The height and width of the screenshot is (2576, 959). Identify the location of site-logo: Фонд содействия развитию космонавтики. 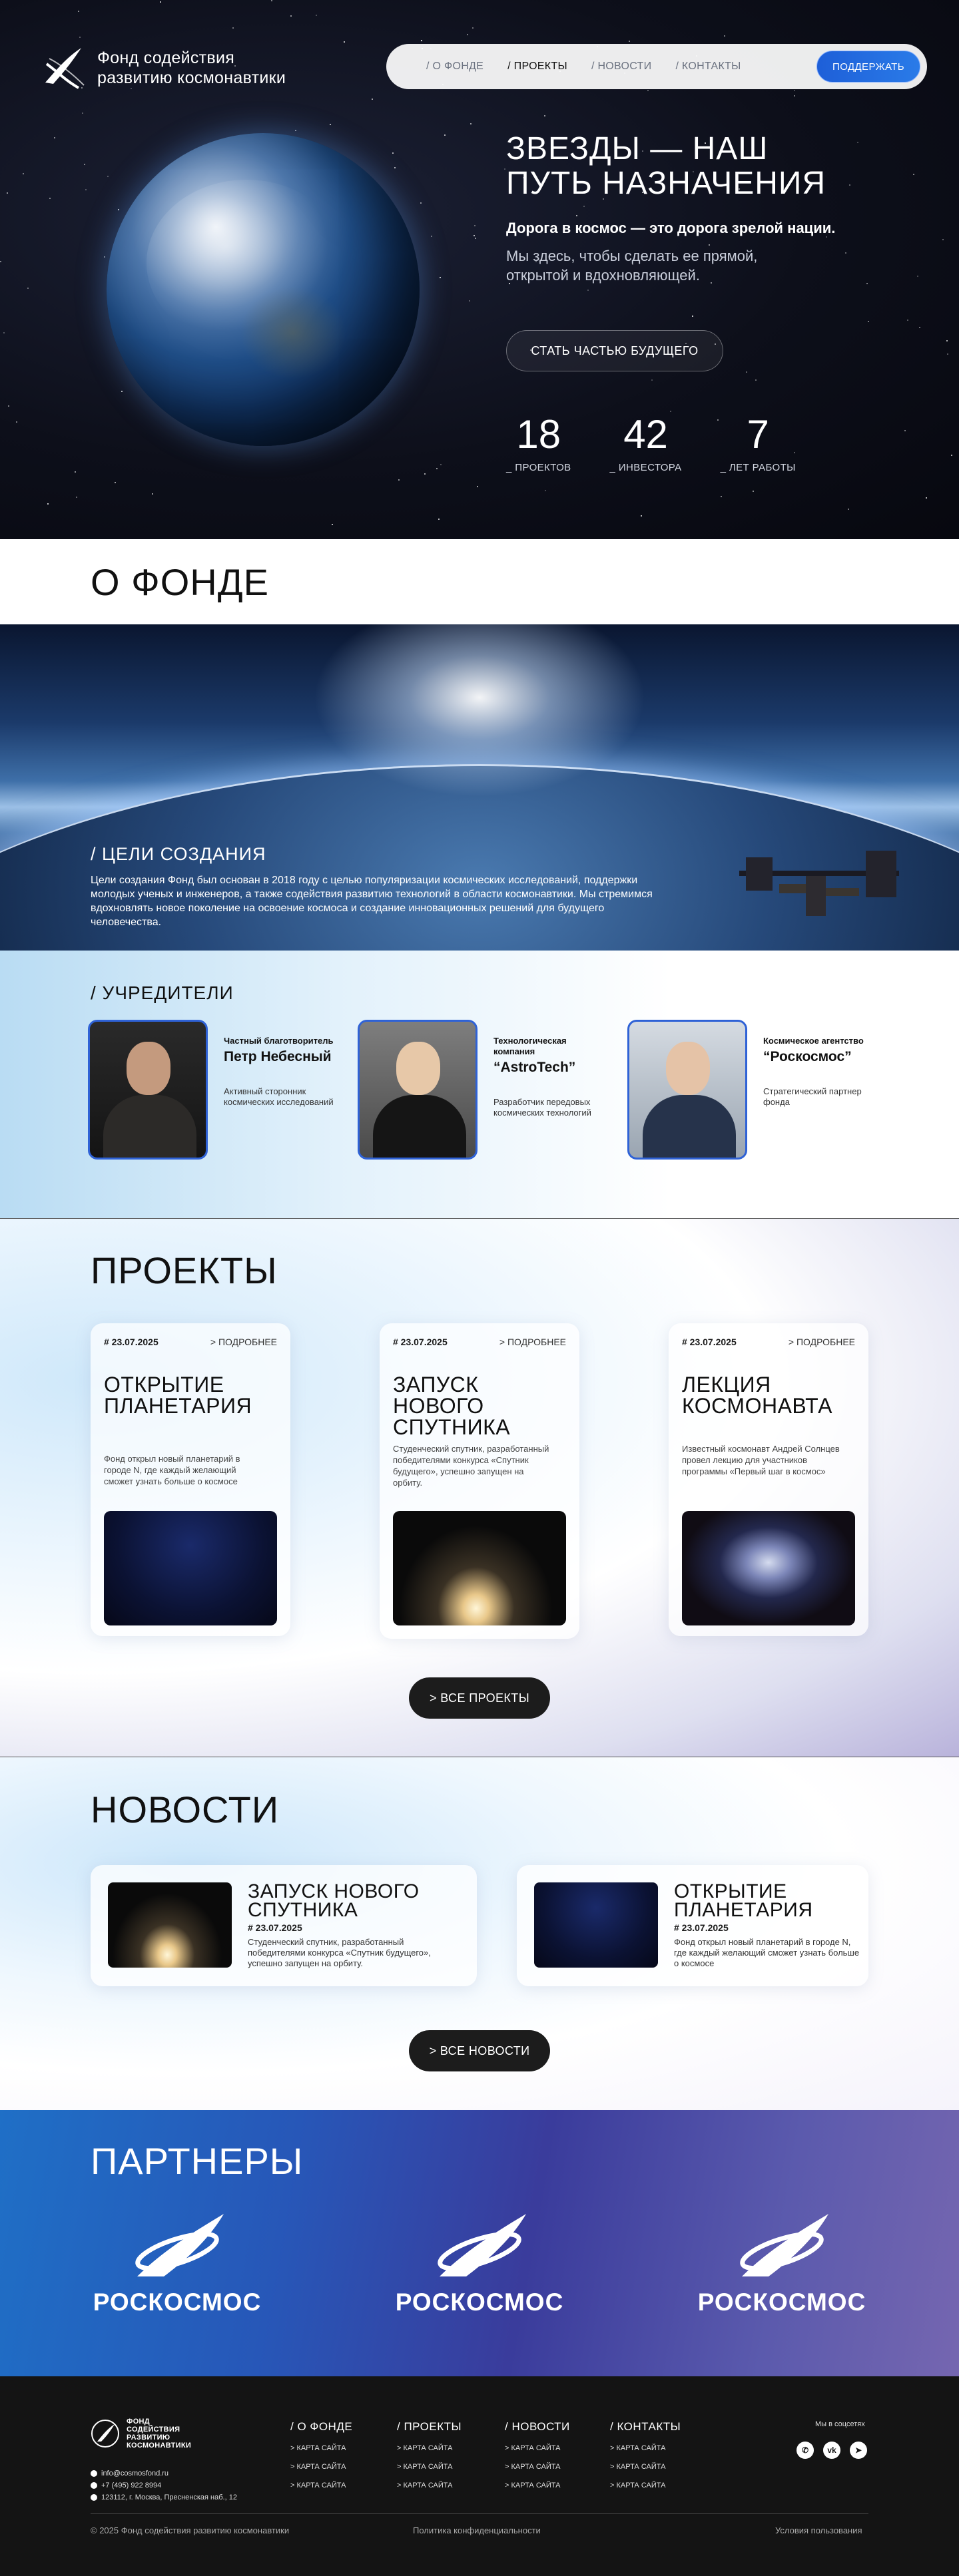
(163, 68).